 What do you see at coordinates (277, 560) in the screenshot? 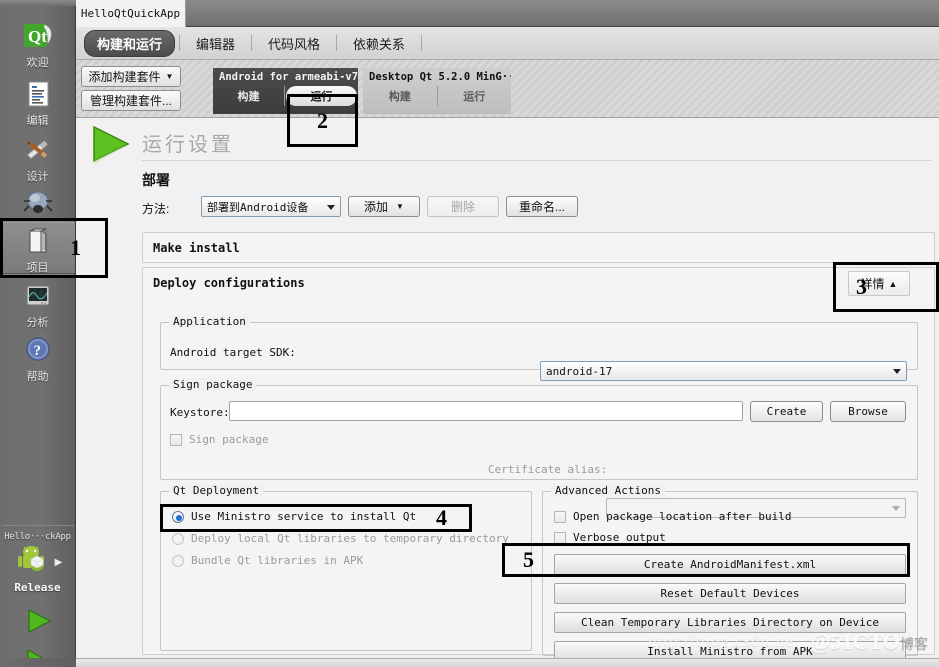
I see `radio-bundle-in-apk-label: Bundle Qt libraries in APK` at bounding box center [277, 560].